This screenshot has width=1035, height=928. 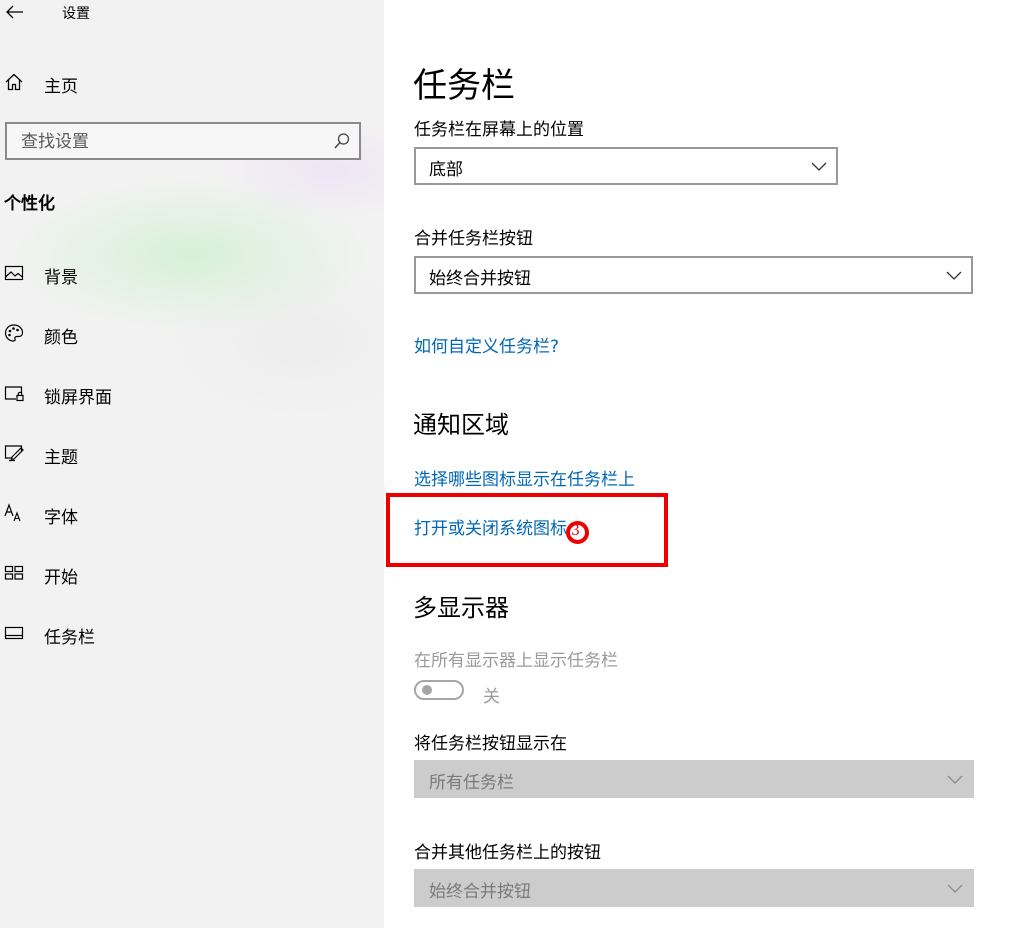 I want to click on back-button, so click(x=15, y=12).